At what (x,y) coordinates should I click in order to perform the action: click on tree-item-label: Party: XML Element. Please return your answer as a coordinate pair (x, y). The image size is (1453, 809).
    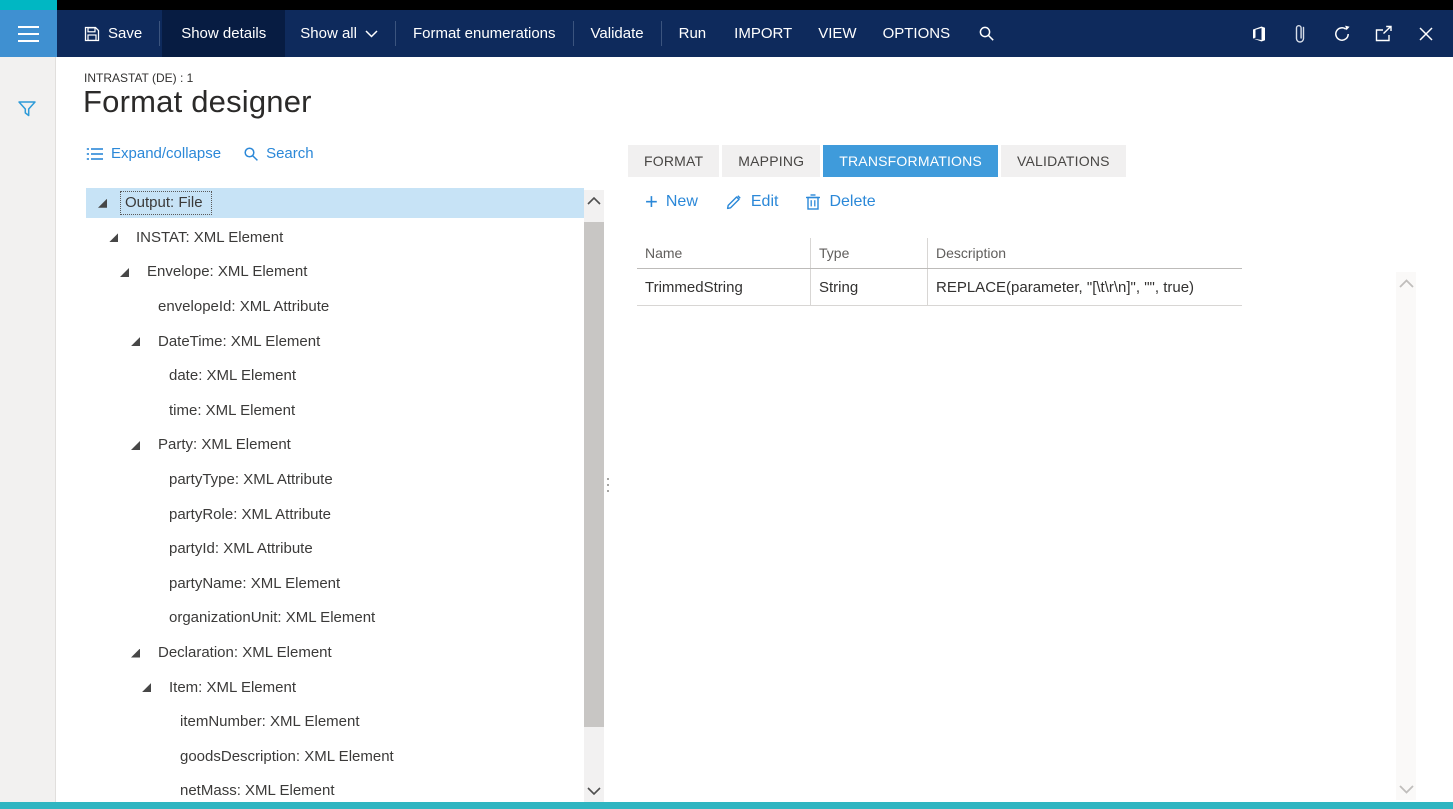
    Looking at the image, I should click on (224, 445).